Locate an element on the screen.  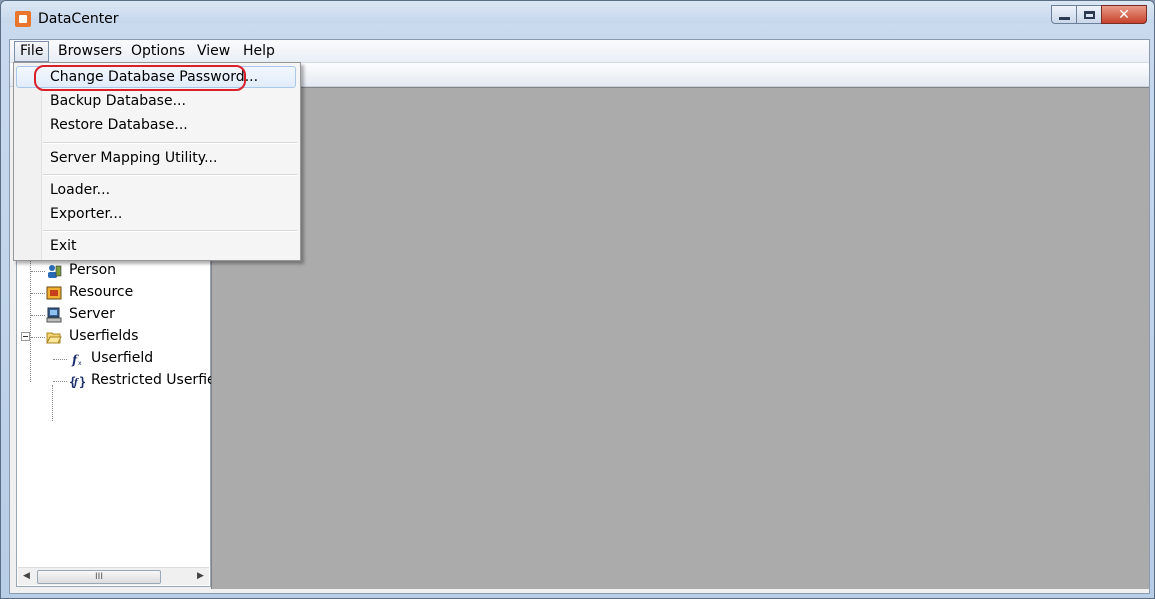
tree-item-userfield: fx Userfield is located at coordinates (113, 359).